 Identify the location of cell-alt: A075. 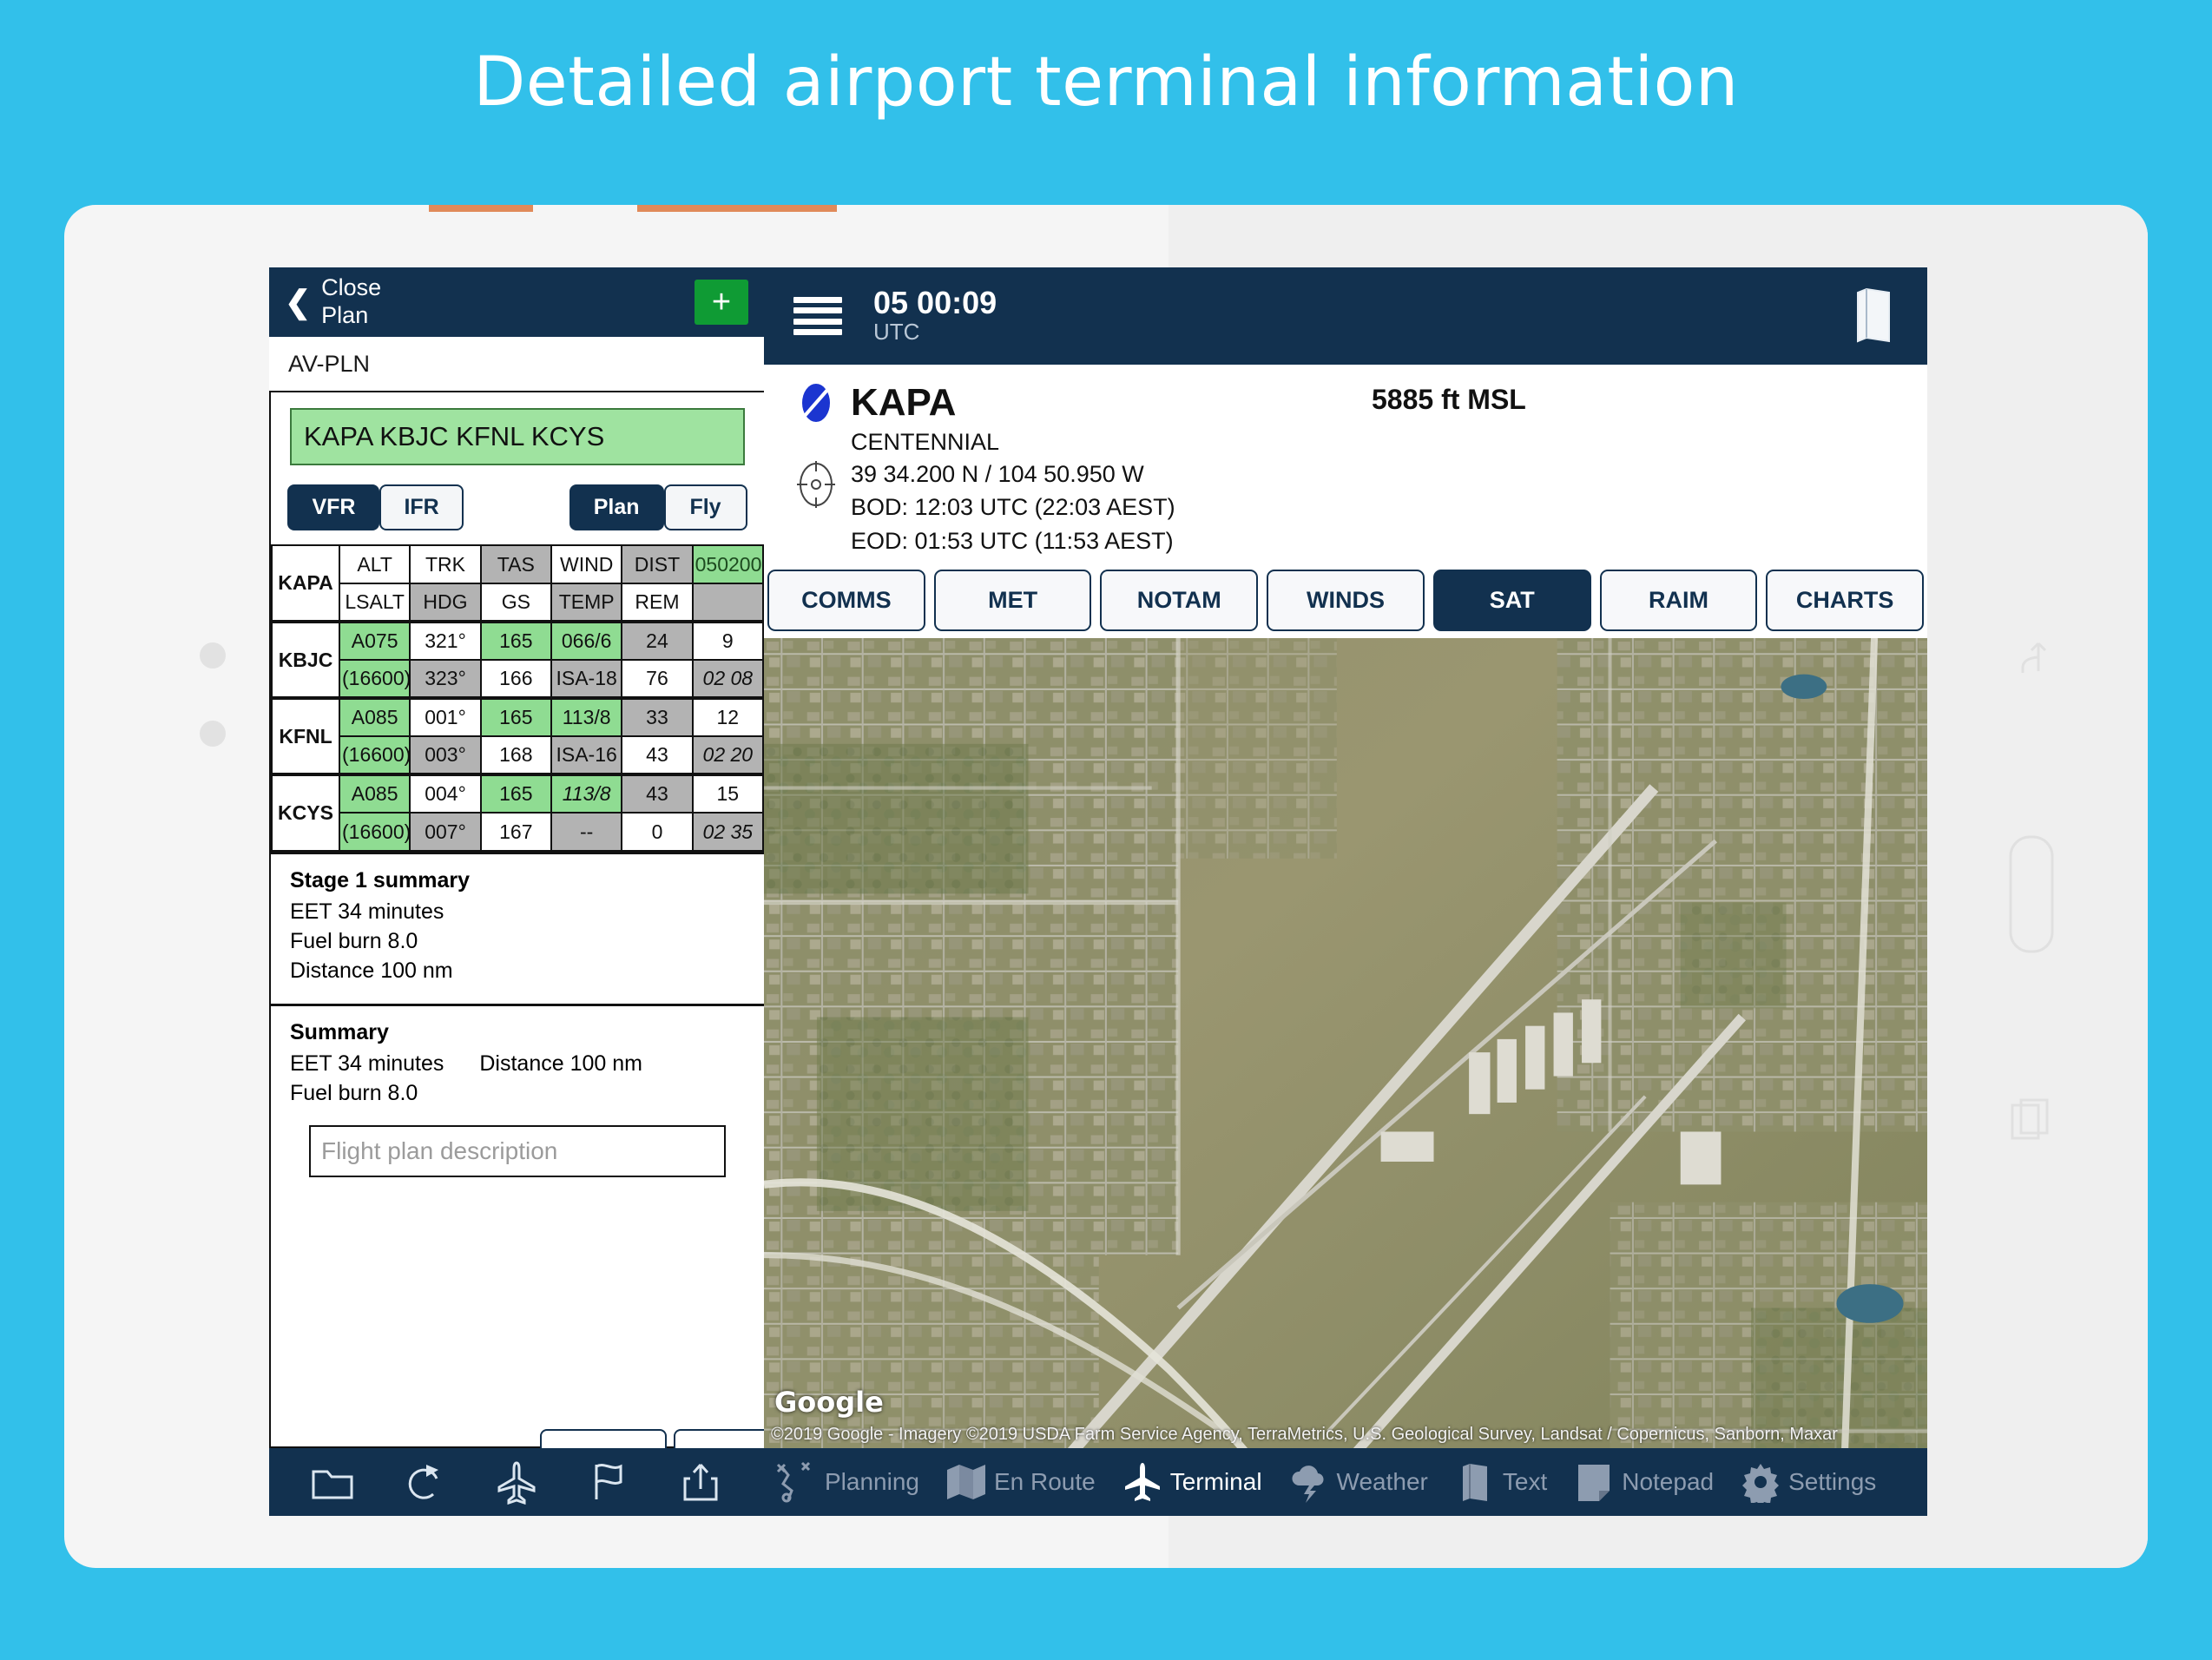
(374, 640).